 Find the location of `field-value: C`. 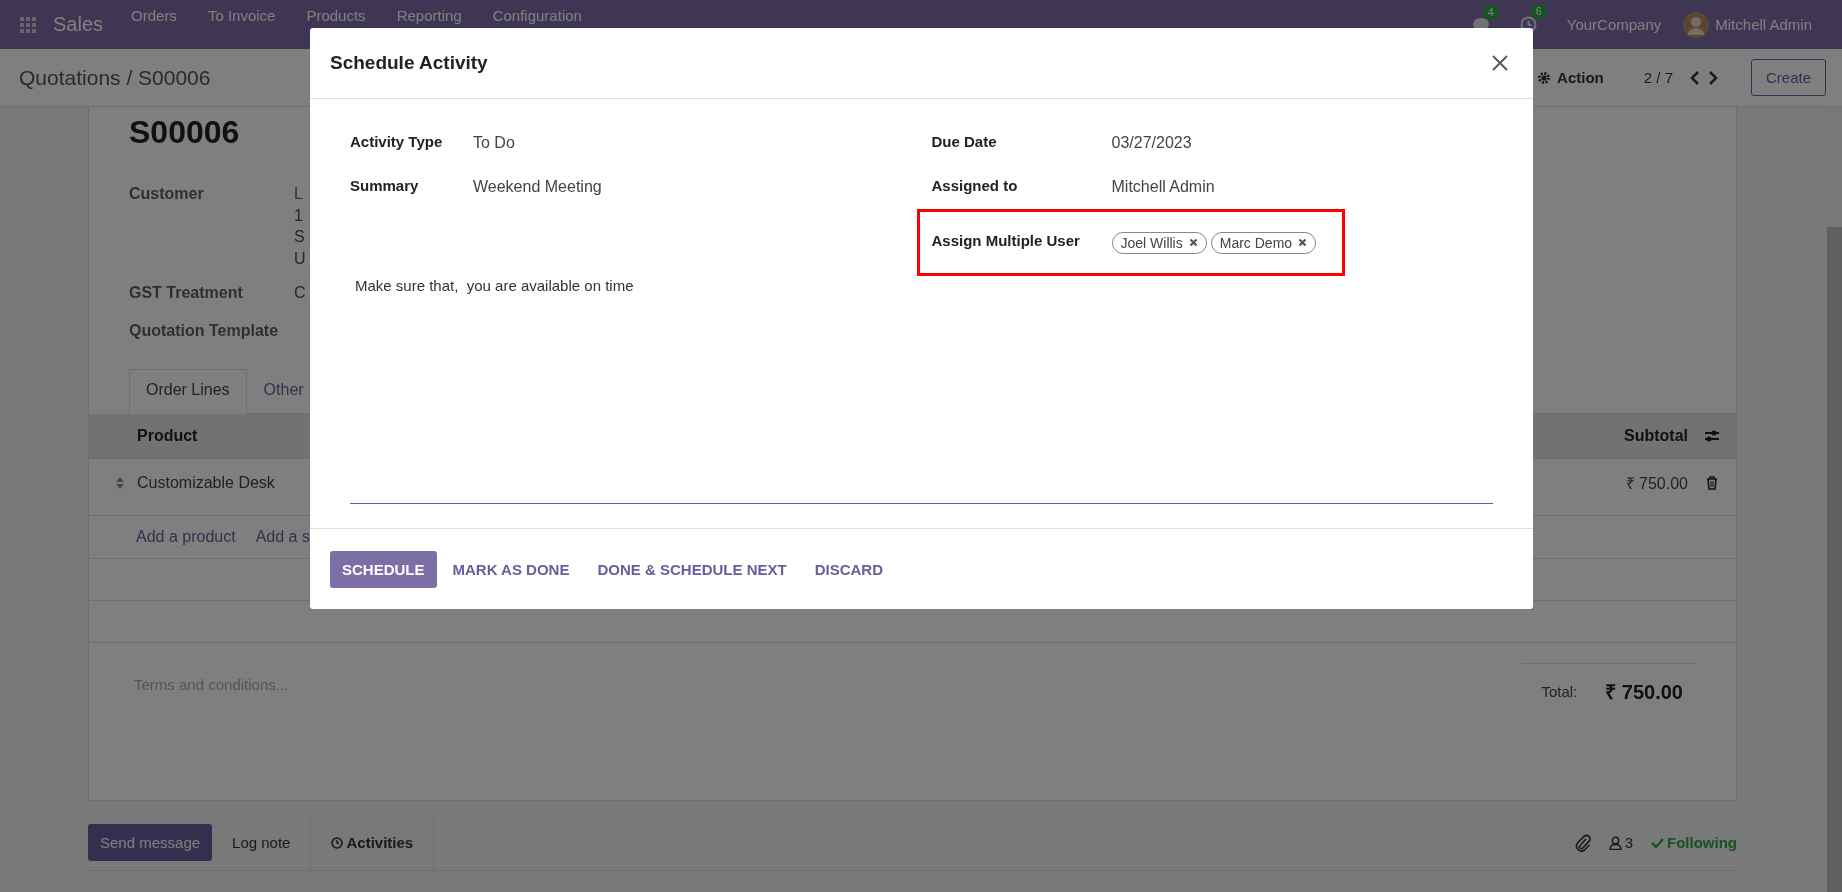

field-value: C is located at coordinates (300, 293).